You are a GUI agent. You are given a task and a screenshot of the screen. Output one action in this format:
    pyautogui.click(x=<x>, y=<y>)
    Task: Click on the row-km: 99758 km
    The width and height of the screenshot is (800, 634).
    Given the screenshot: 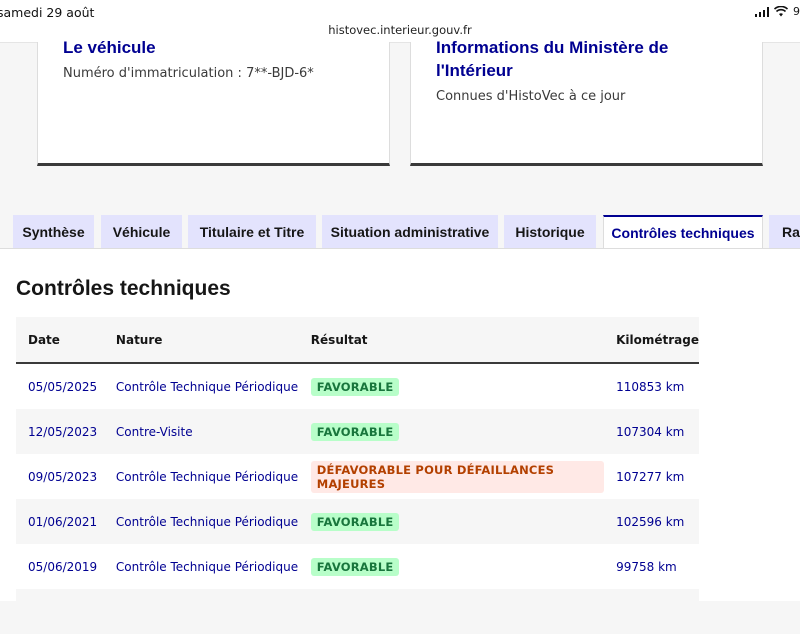 What is the action you would take?
    pyautogui.click(x=651, y=566)
    